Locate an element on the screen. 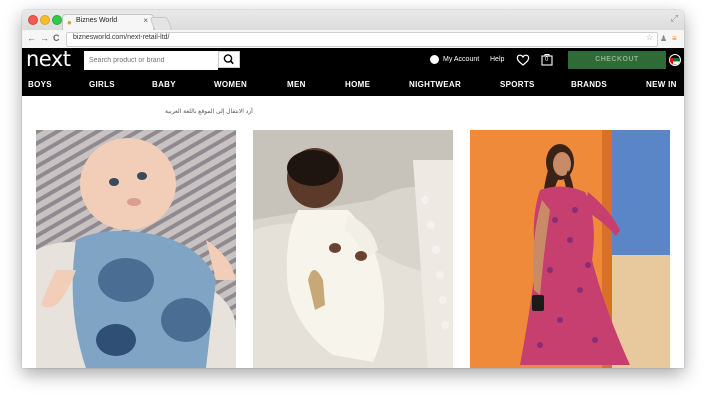 The height and width of the screenshot is (400, 706). extension-icon: ♟ is located at coordinates (663, 38).